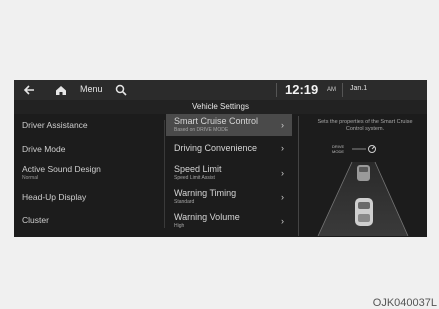 The height and width of the screenshot is (309, 439). I want to click on date-display: Jan.1, so click(359, 88).